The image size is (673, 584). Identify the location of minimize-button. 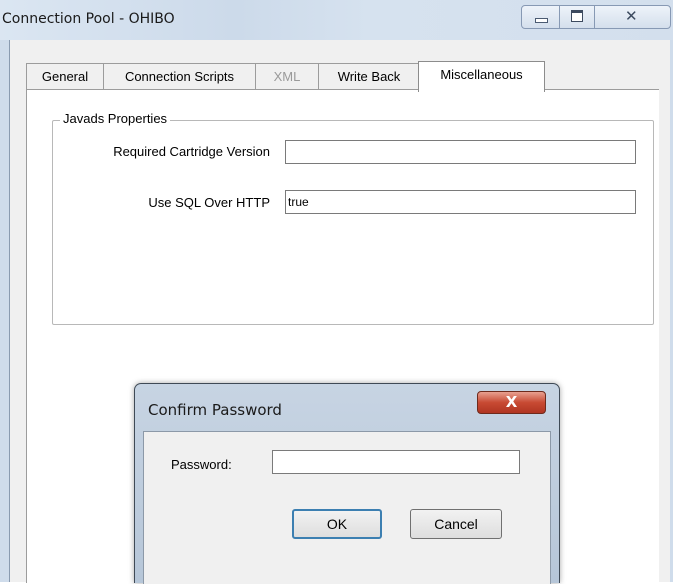
(541, 17).